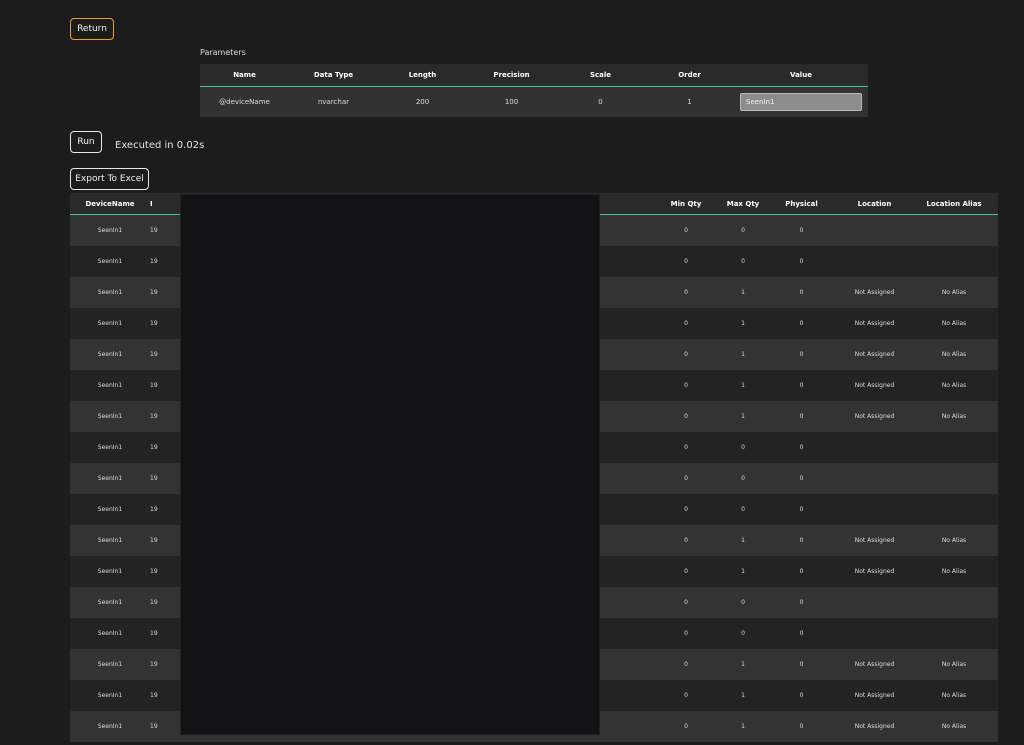  What do you see at coordinates (600, 75) in the screenshot?
I see `param-header-scale: Scale` at bounding box center [600, 75].